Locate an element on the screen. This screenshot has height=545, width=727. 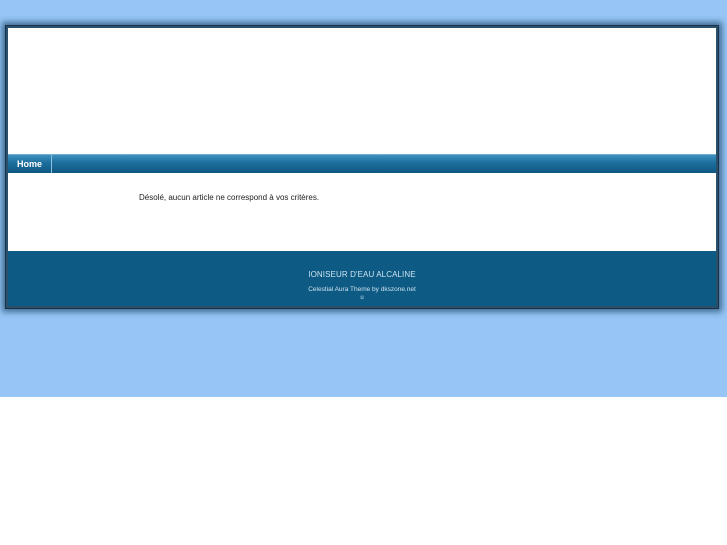
footer-theme-credit: Celestial Aura Theme by dkszone.net is located at coordinates (362, 289).